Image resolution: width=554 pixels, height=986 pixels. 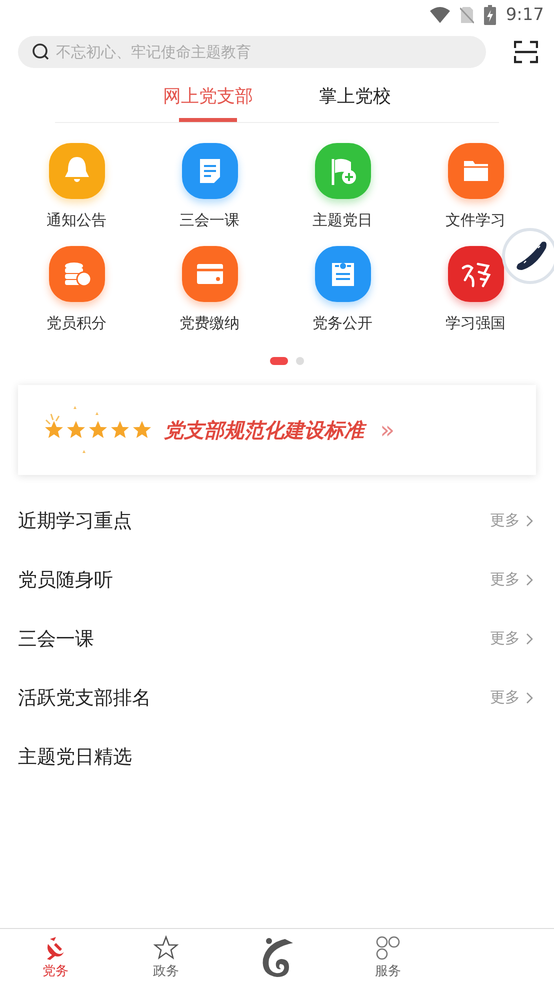 I want to click on battery-icon, so click(x=490, y=15).